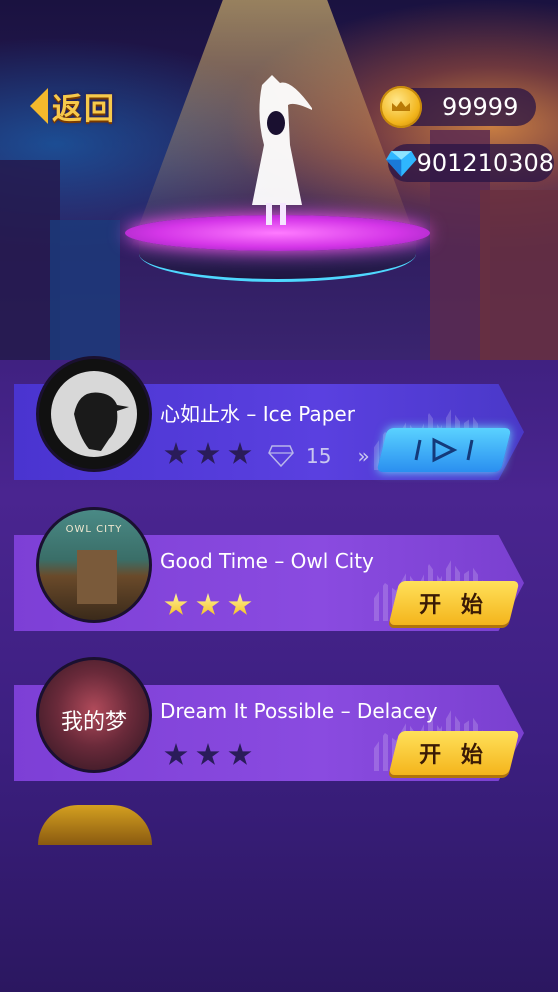  What do you see at coordinates (282, 150) in the screenshot?
I see `character-figure` at bounding box center [282, 150].